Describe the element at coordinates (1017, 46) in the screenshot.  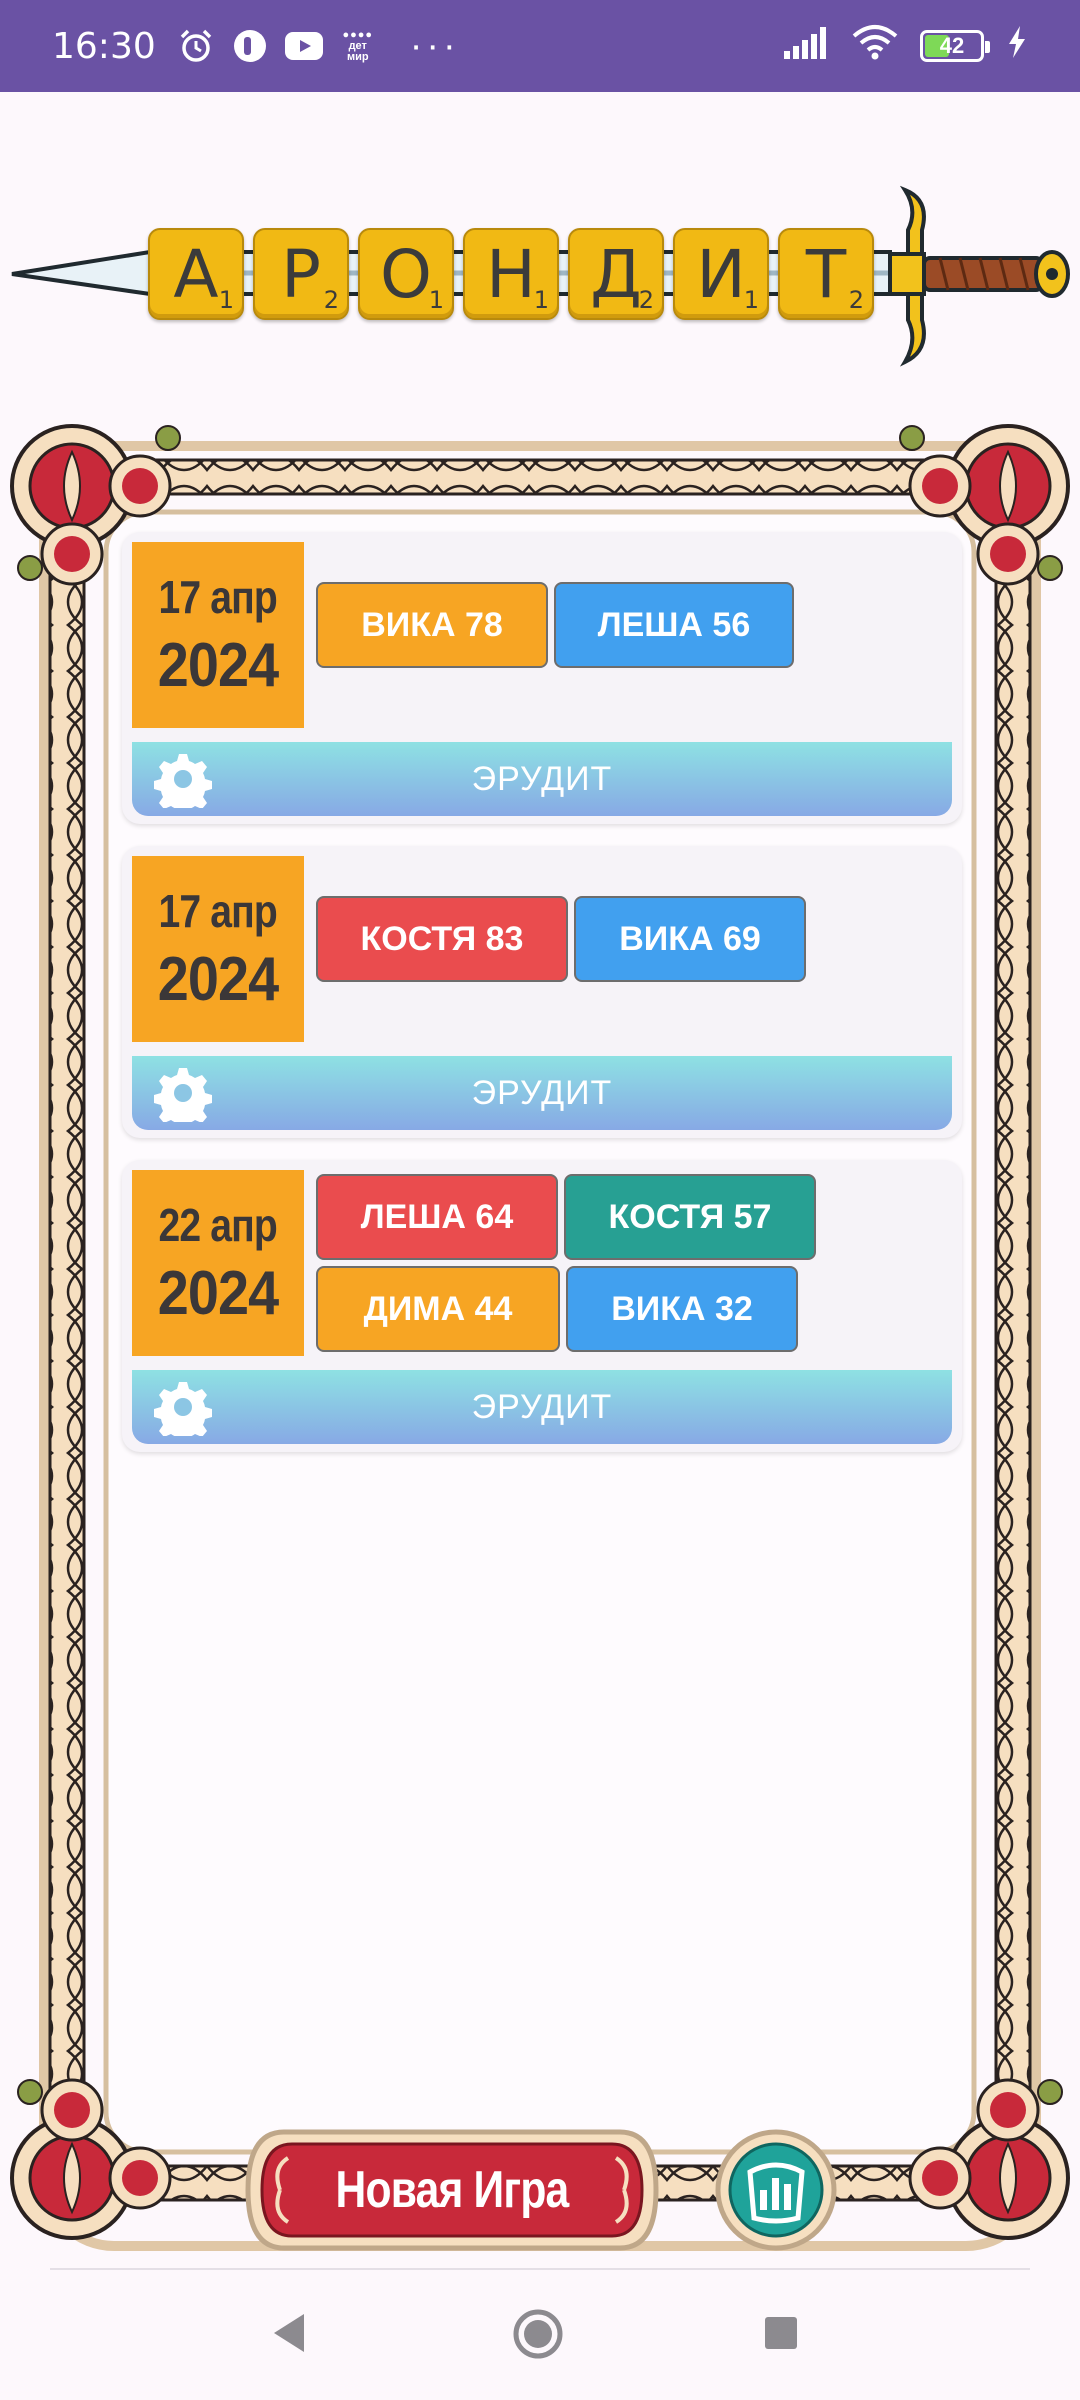
I see `charging-icon` at that location.